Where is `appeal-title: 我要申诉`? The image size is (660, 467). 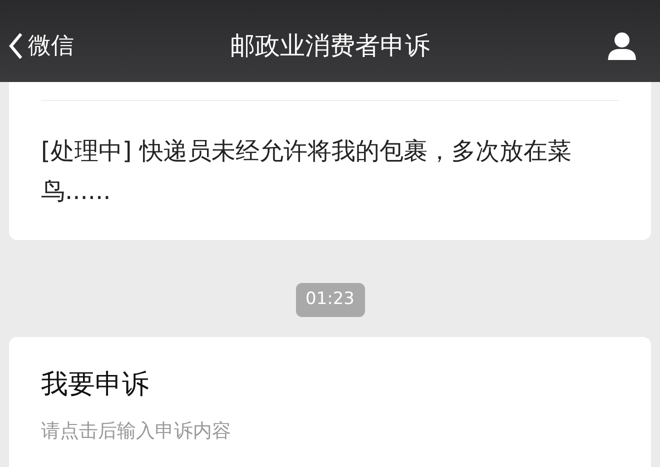 appeal-title: 我要申诉 is located at coordinates (95, 385).